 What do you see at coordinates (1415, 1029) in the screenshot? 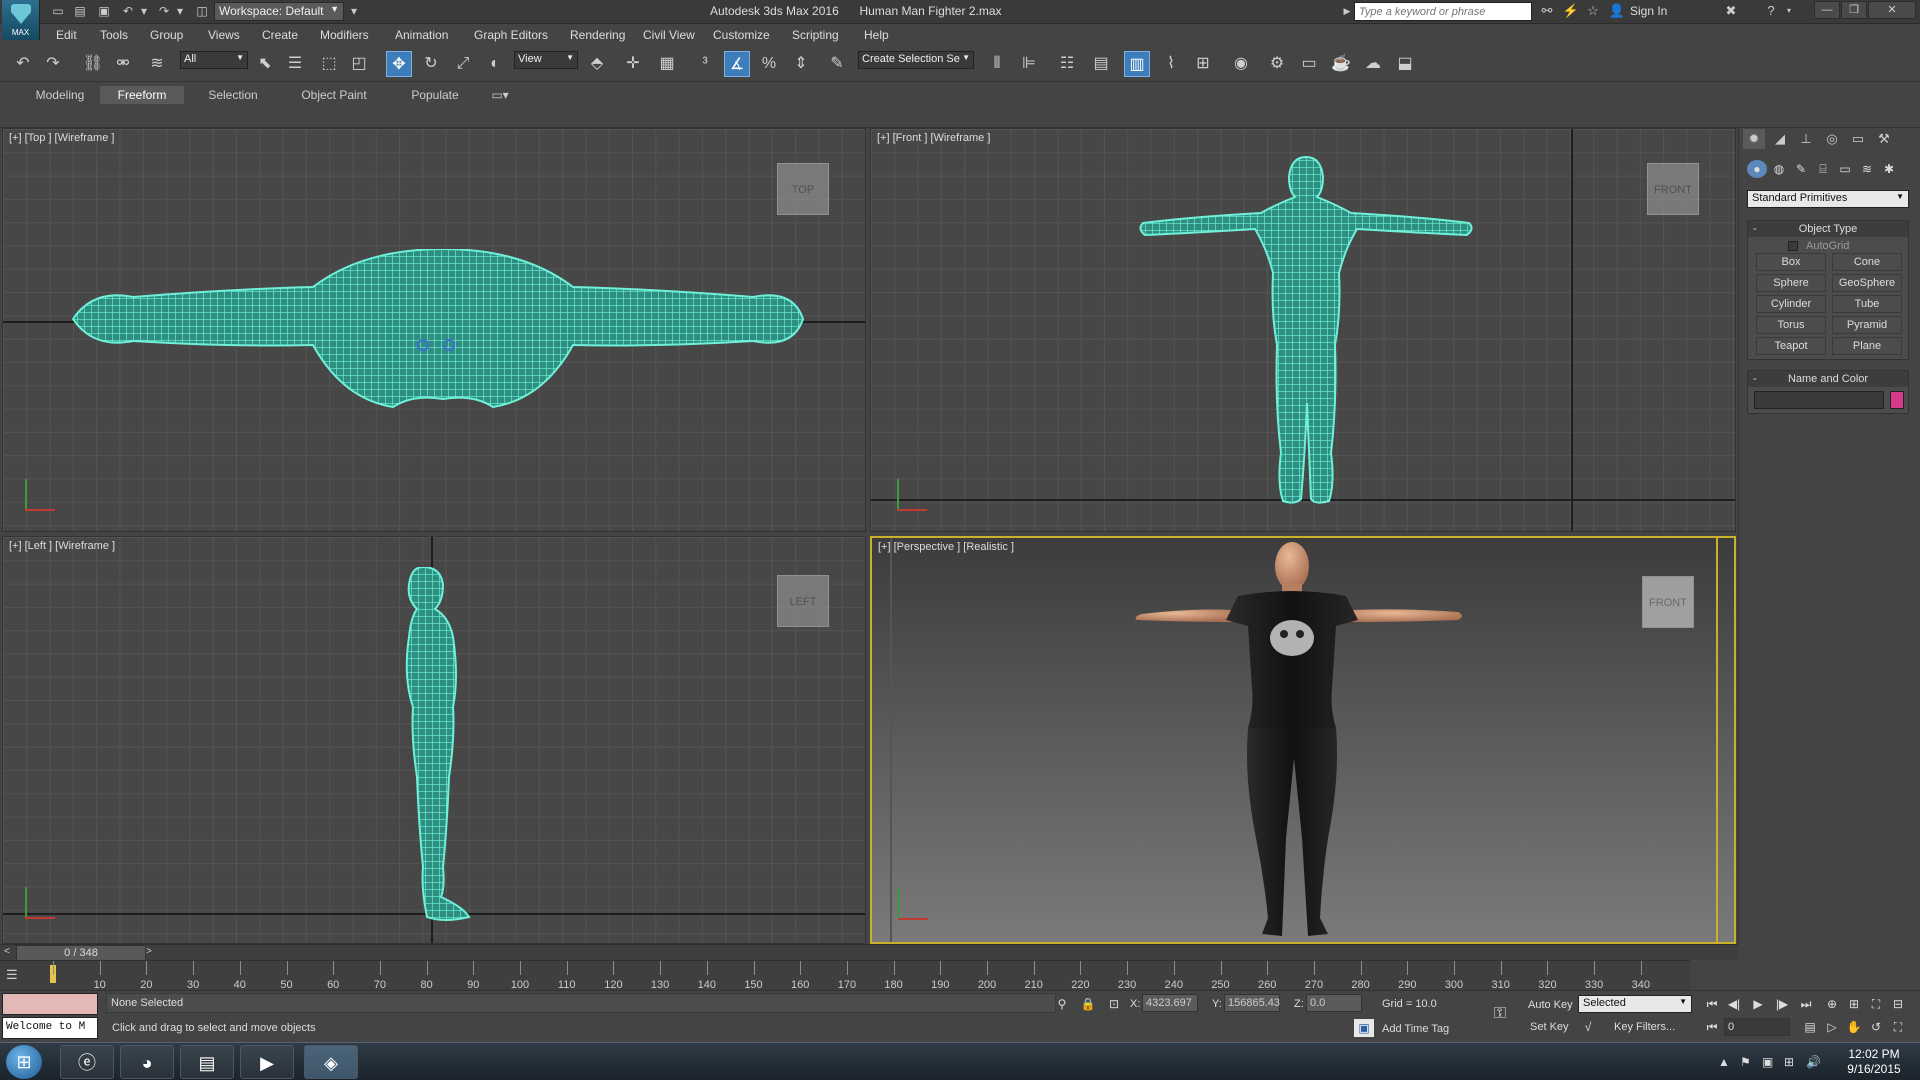
I see `add-time-tag: Add Time Tag` at bounding box center [1415, 1029].